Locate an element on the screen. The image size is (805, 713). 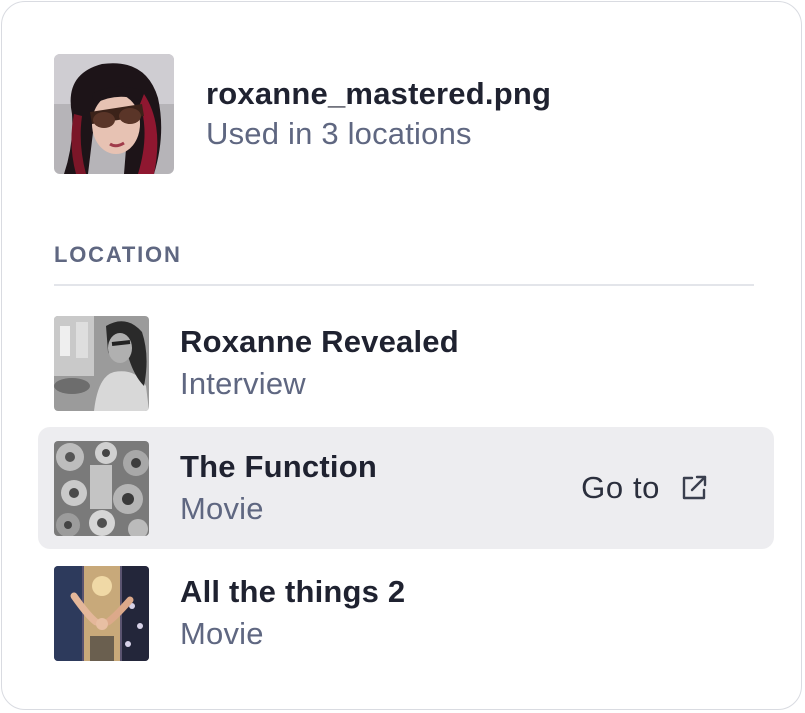
file-header: roxanne_mastered.png Used in 3 locations is located at coordinates (302, 114).